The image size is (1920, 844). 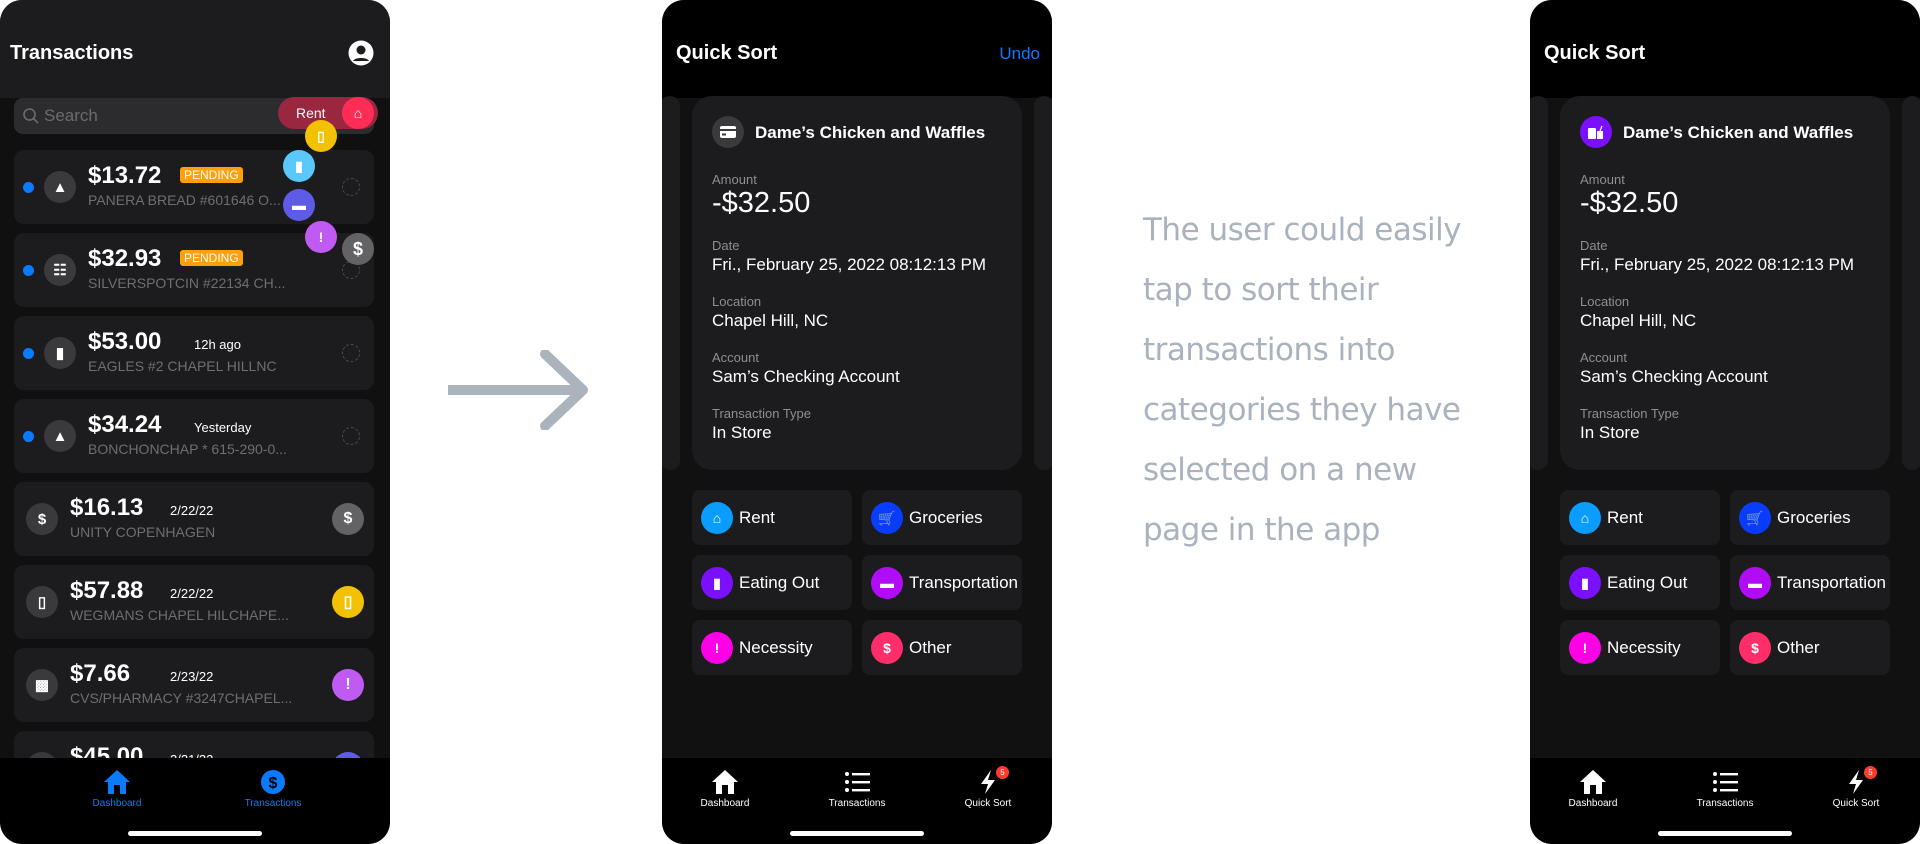 What do you see at coordinates (1629, 203) in the screenshot?
I see `field-value: -$32.50` at bounding box center [1629, 203].